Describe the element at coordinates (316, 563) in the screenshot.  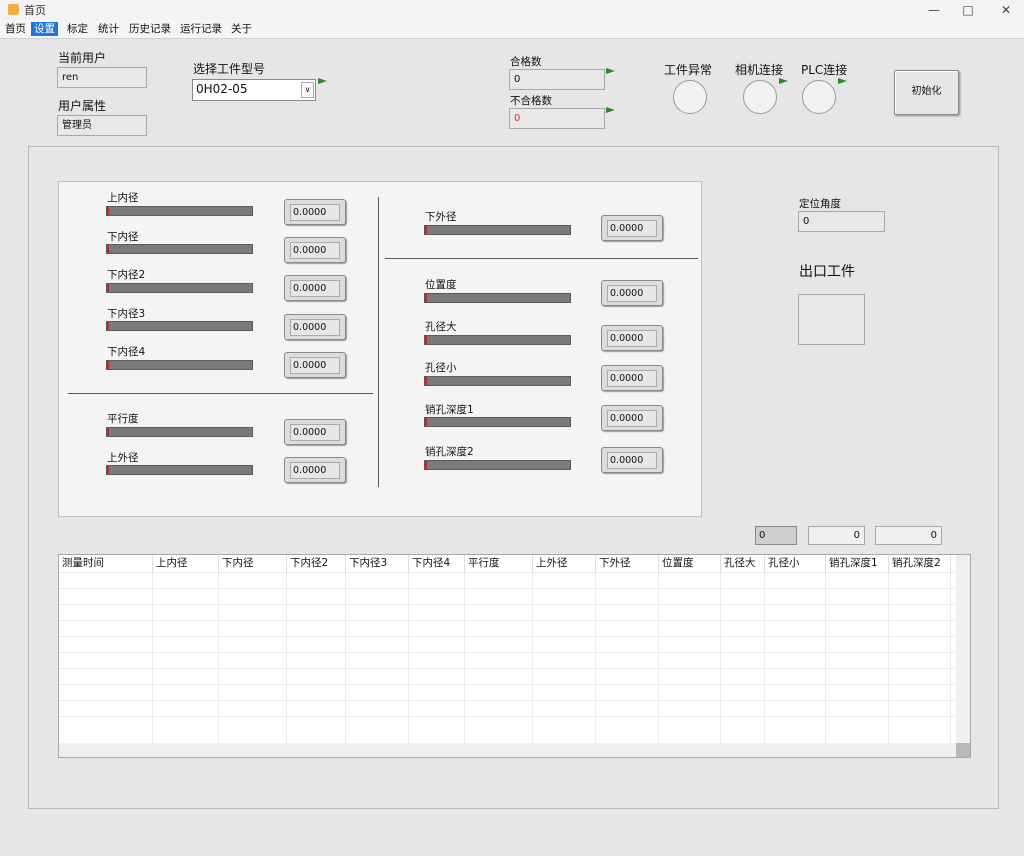
I see `table-header-cell: 下内径2` at that location.